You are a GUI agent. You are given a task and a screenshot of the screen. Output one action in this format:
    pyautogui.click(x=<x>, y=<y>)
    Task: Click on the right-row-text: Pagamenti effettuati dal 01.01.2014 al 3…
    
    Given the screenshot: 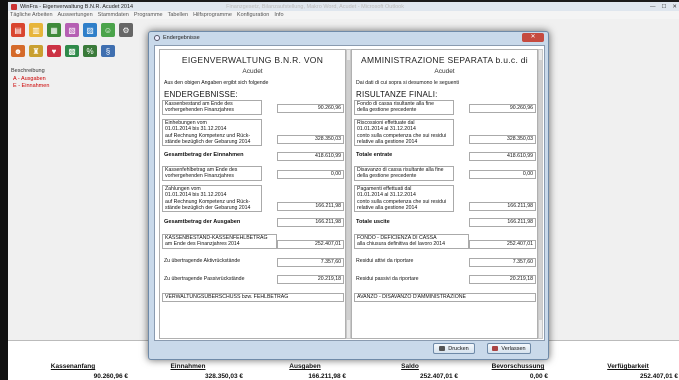 What is the action you would take?
    pyautogui.click(x=404, y=198)
    